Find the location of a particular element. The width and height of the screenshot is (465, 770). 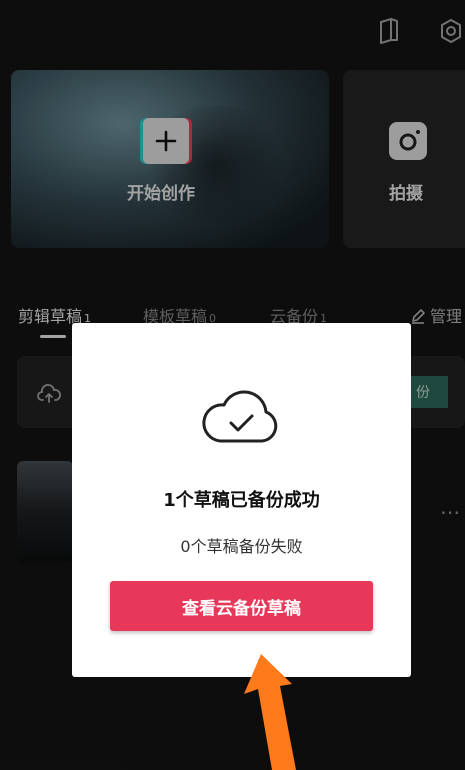

dialog-title: 1个草稿已备份成功 is located at coordinates (241, 500).